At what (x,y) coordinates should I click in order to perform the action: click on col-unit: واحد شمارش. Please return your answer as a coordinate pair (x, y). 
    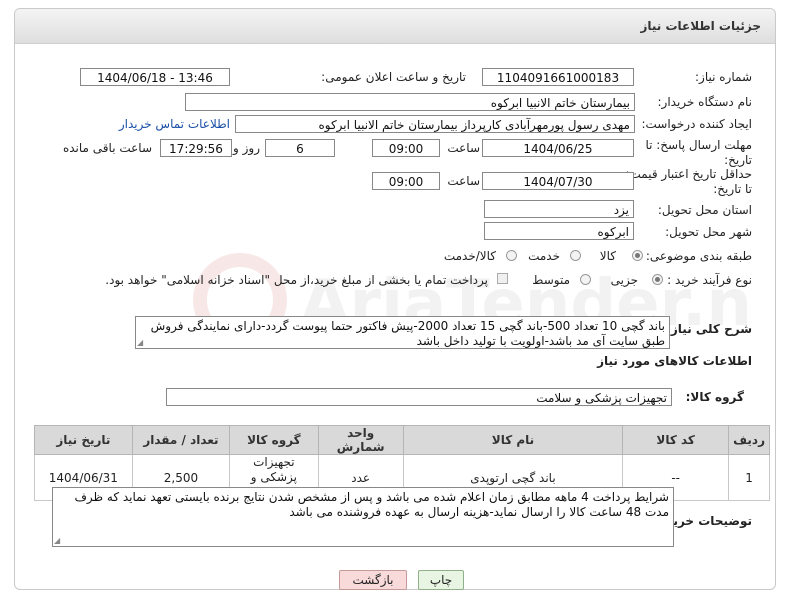
    Looking at the image, I should click on (360, 440).